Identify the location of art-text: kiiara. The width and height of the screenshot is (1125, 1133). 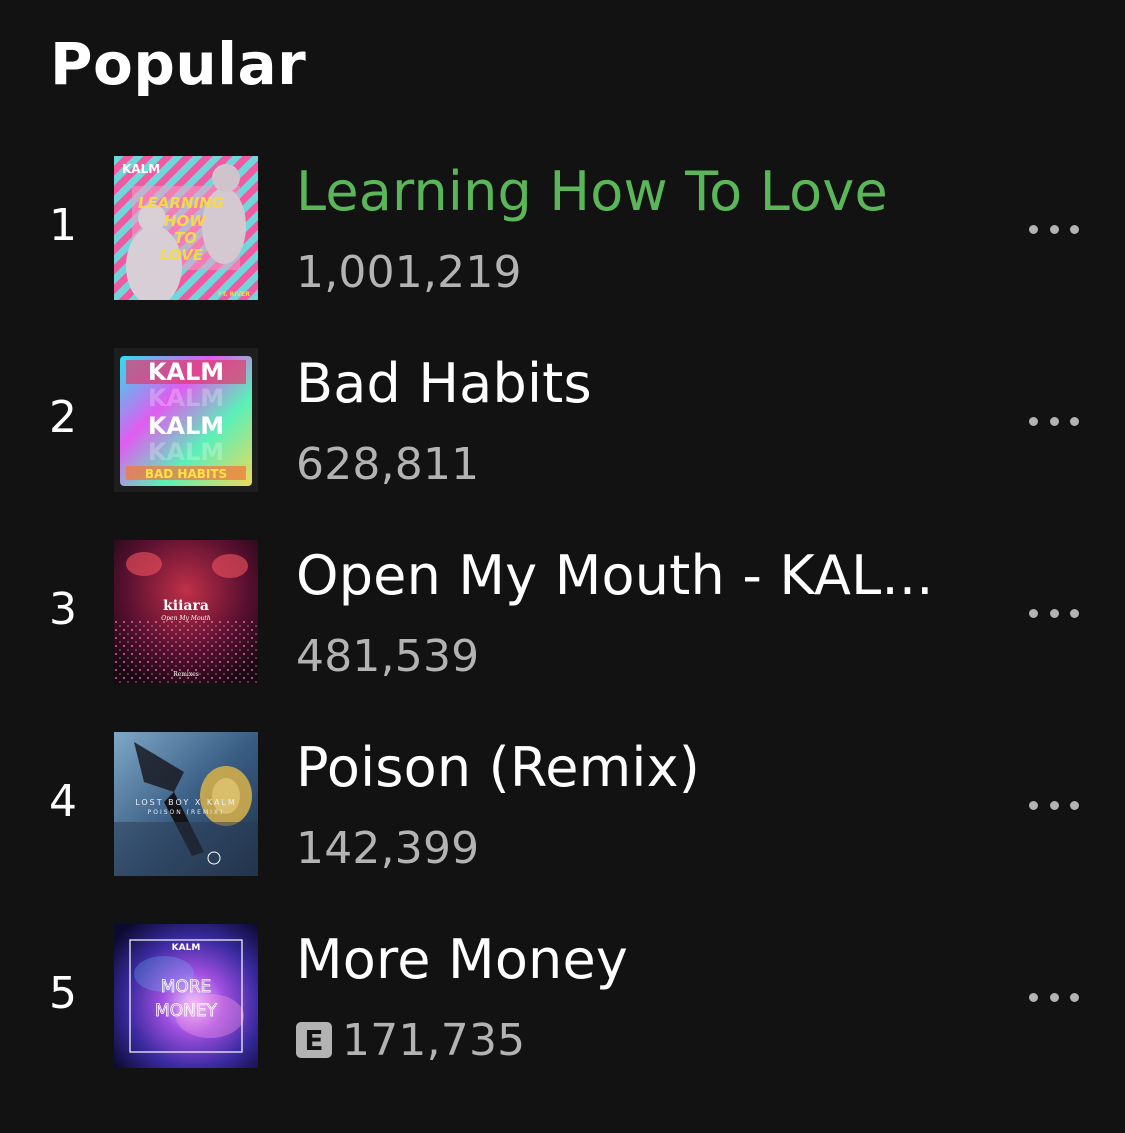
(186, 606).